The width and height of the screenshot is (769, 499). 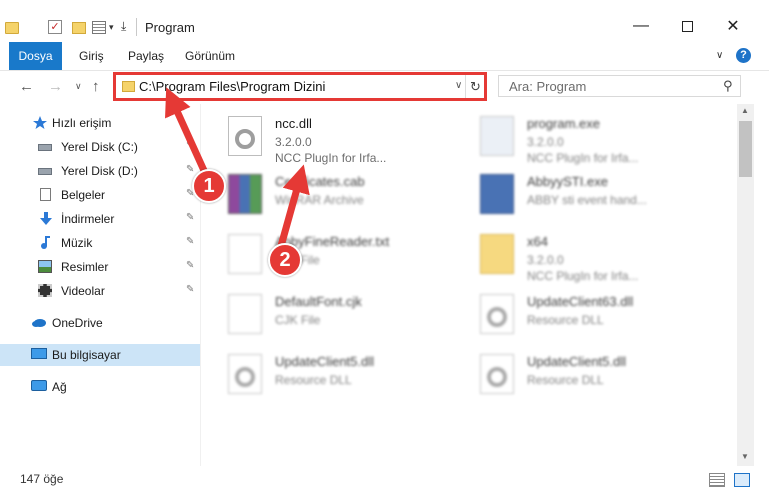 What do you see at coordinates (719, 55) in the screenshot?
I see `ribbon-expand-icon: ∨` at bounding box center [719, 55].